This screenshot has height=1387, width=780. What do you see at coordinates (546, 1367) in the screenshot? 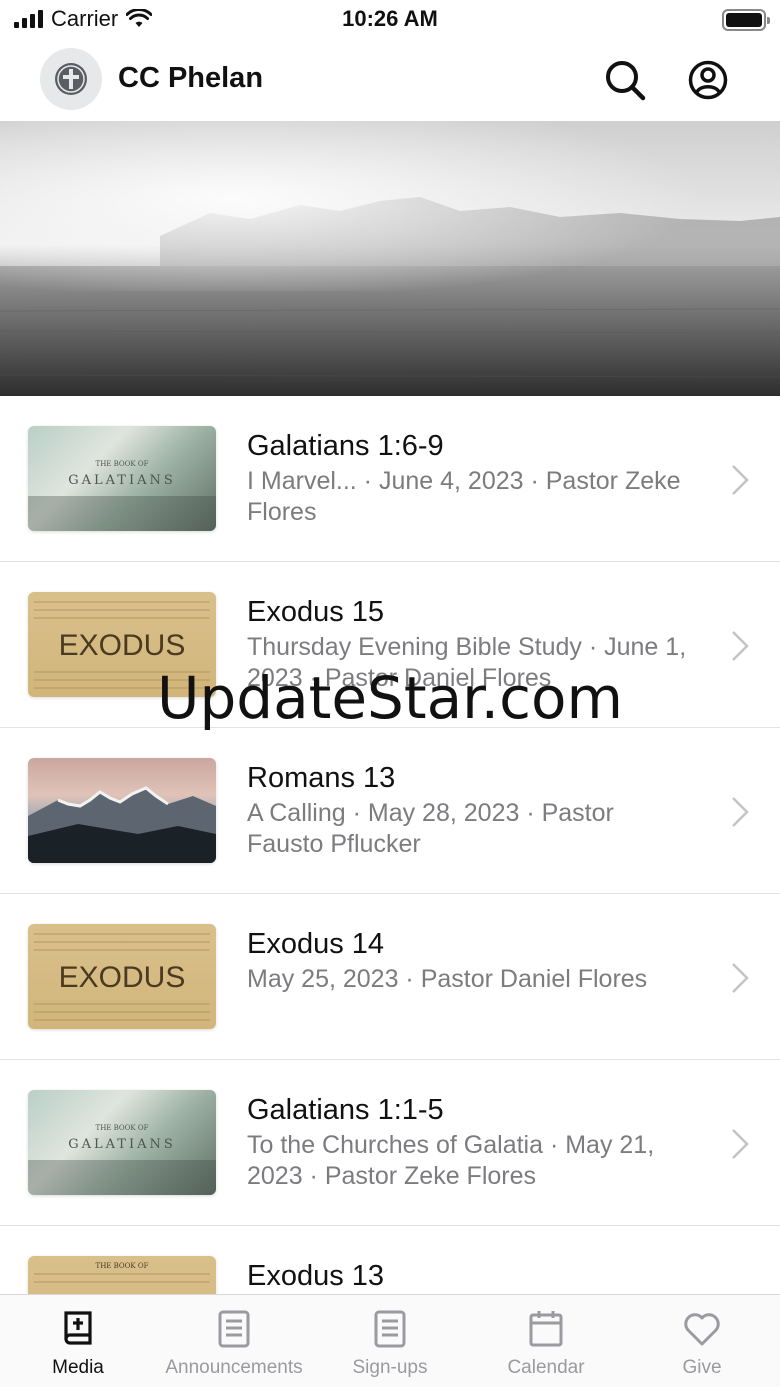
I see `tab-label: Calendar` at bounding box center [546, 1367].